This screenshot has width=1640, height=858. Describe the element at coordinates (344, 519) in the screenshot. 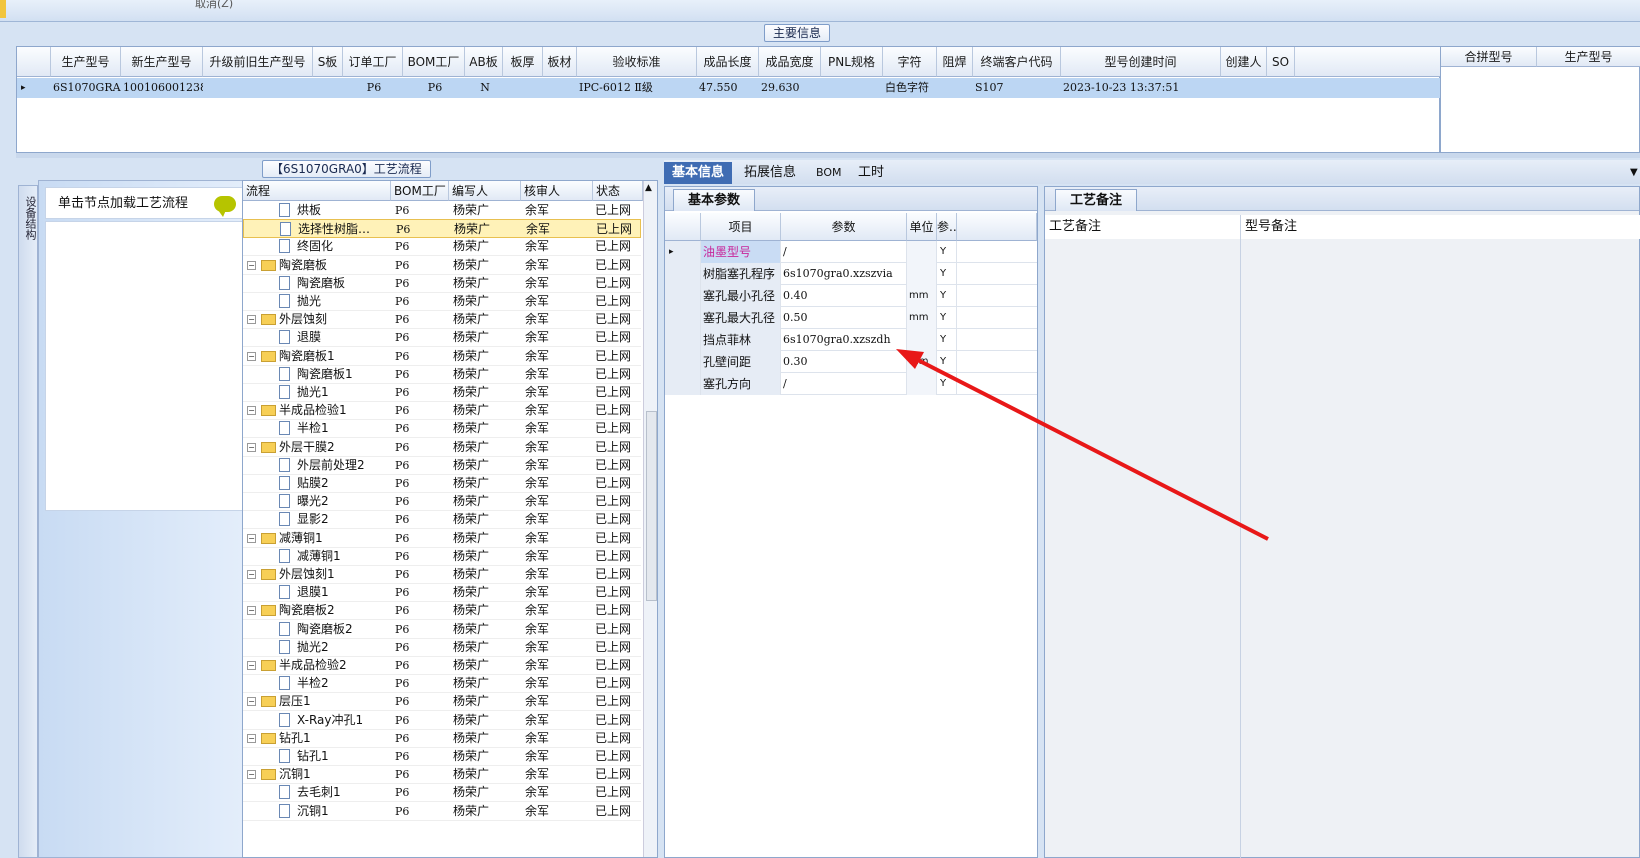

I see `tree-node-name: 显影2` at that location.